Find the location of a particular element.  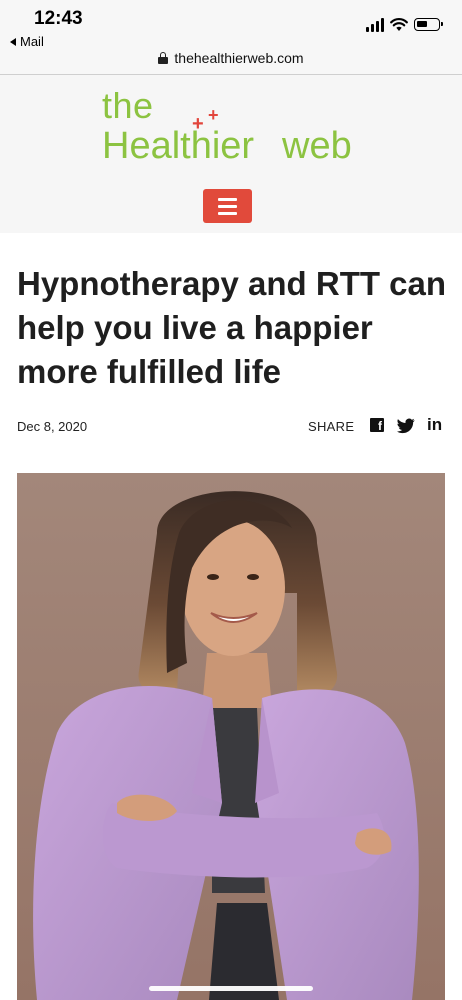

logo-web-text: web is located at coordinates (317, 146).